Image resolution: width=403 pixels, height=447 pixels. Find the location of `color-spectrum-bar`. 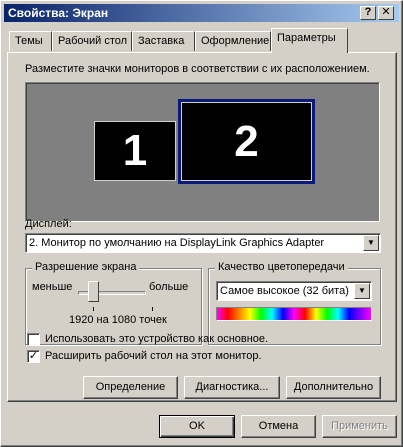

color-spectrum-bar is located at coordinates (294, 314).